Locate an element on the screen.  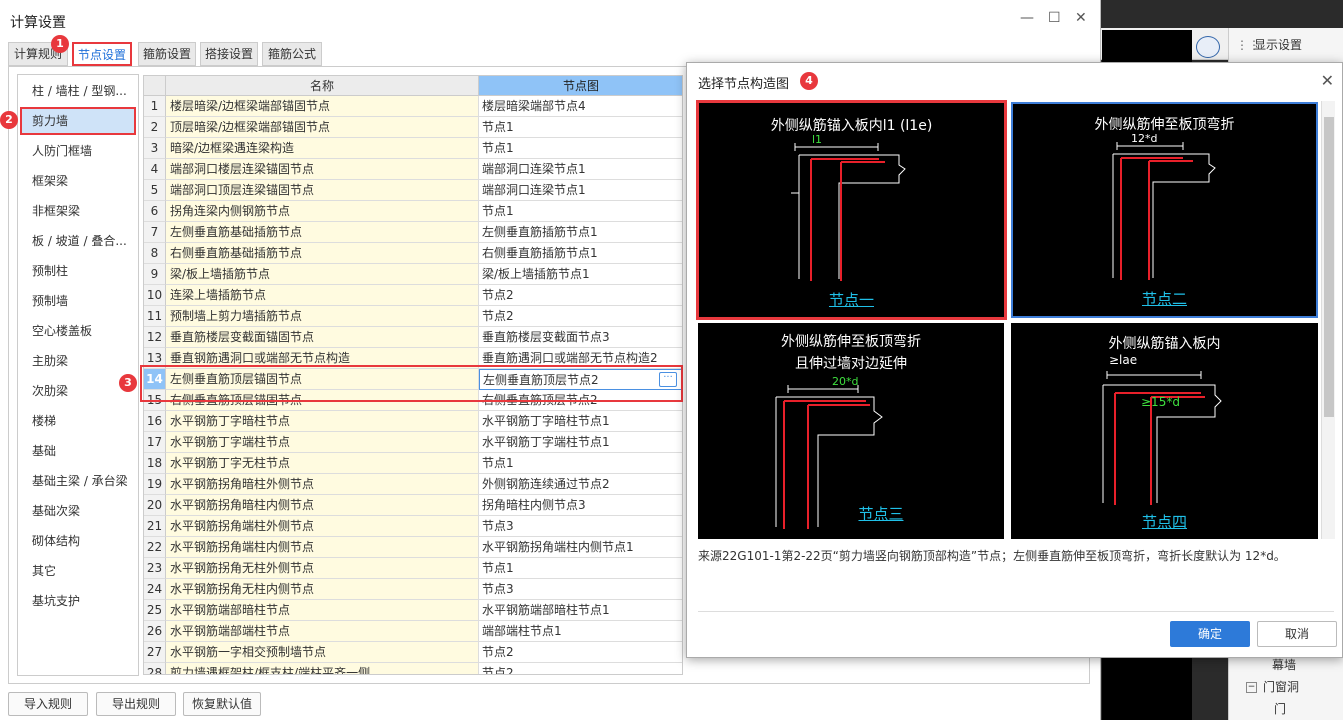
table-row: 7 左侧垂直筋基础插筋节点 左侧垂直筋插筋节点1 is located at coordinates (413, 232).